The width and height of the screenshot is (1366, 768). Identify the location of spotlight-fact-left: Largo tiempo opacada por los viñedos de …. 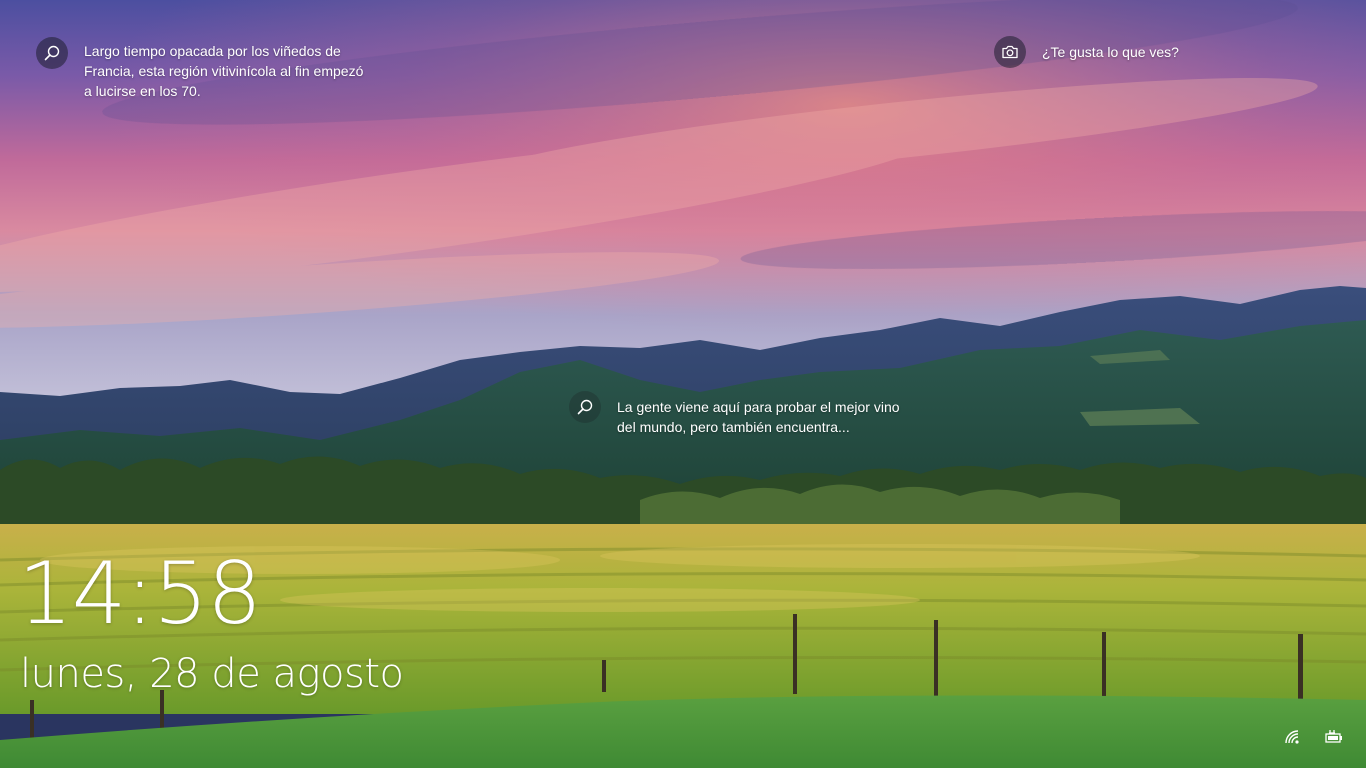
(205, 69).